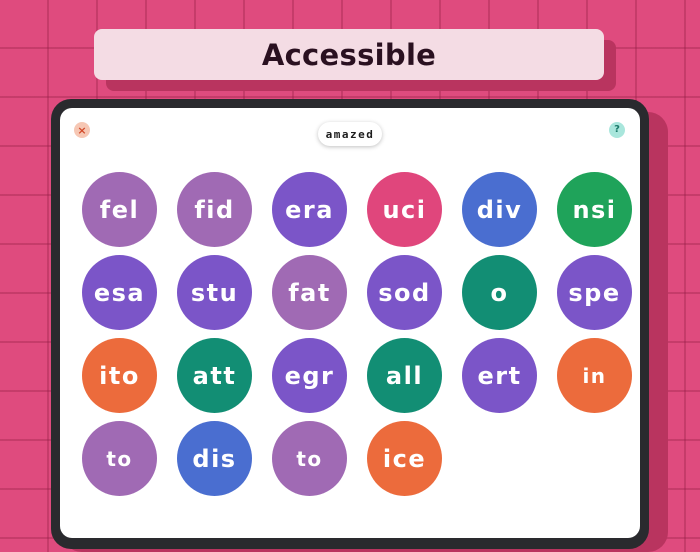 The width and height of the screenshot is (700, 552). I want to click on syllable-bubble: esa, so click(119, 292).